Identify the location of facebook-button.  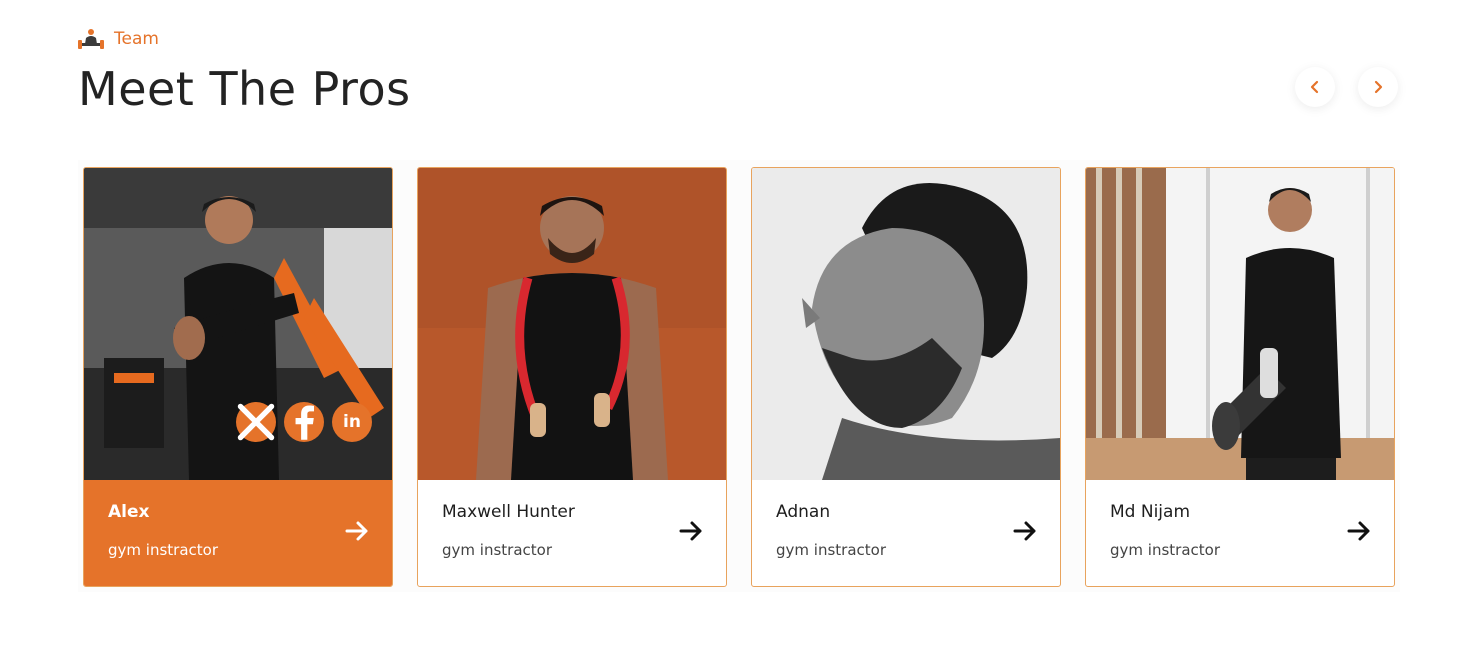
(304, 422).